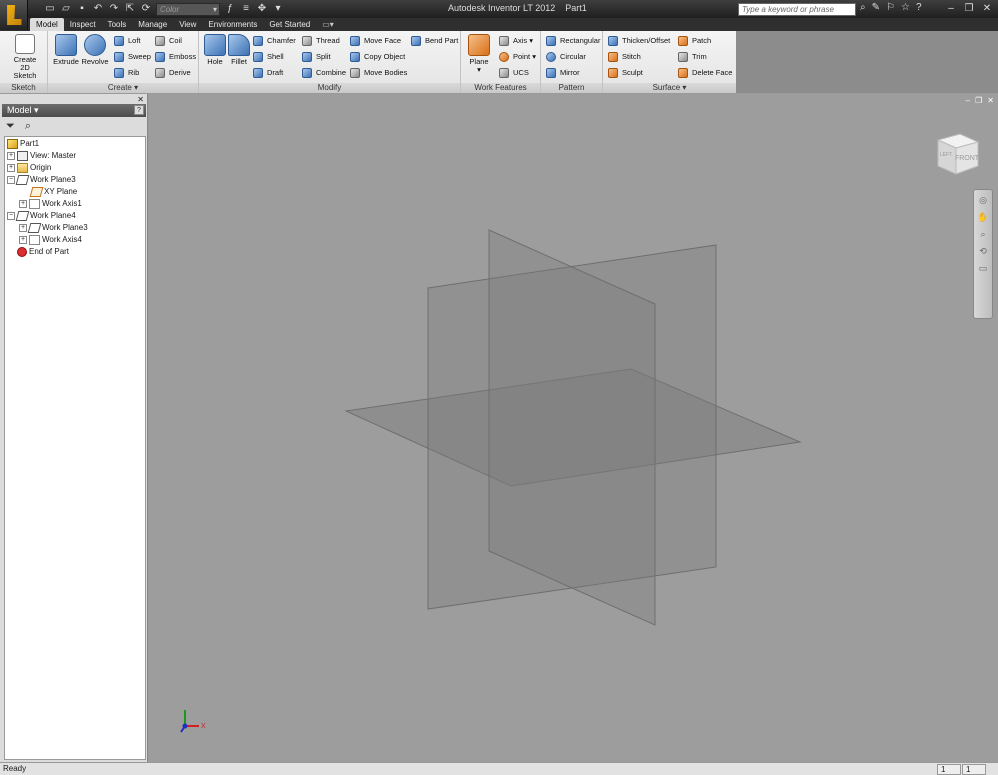  I want to click on bend-part-button: Bend Part, so click(434, 40).